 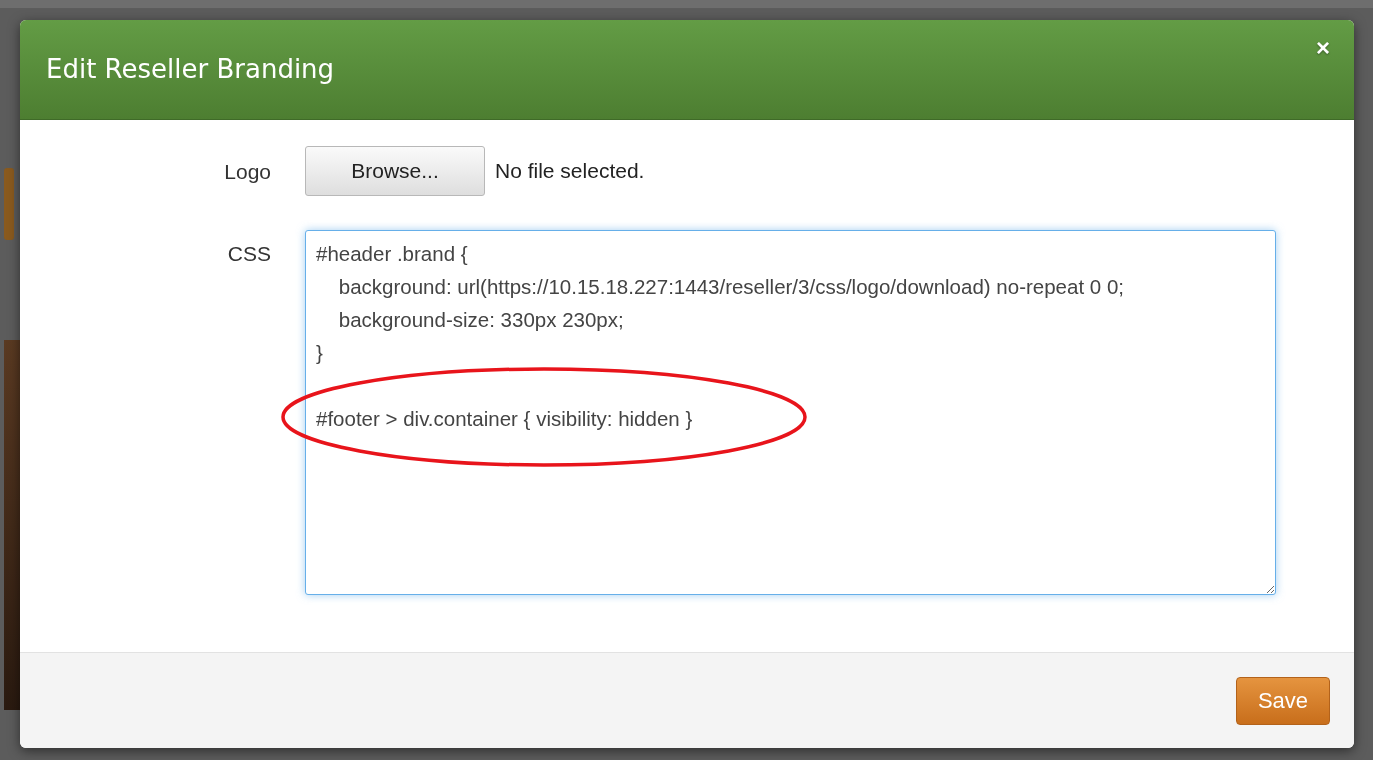 I want to click on field-label: Logo, so click(x=247, y=172).